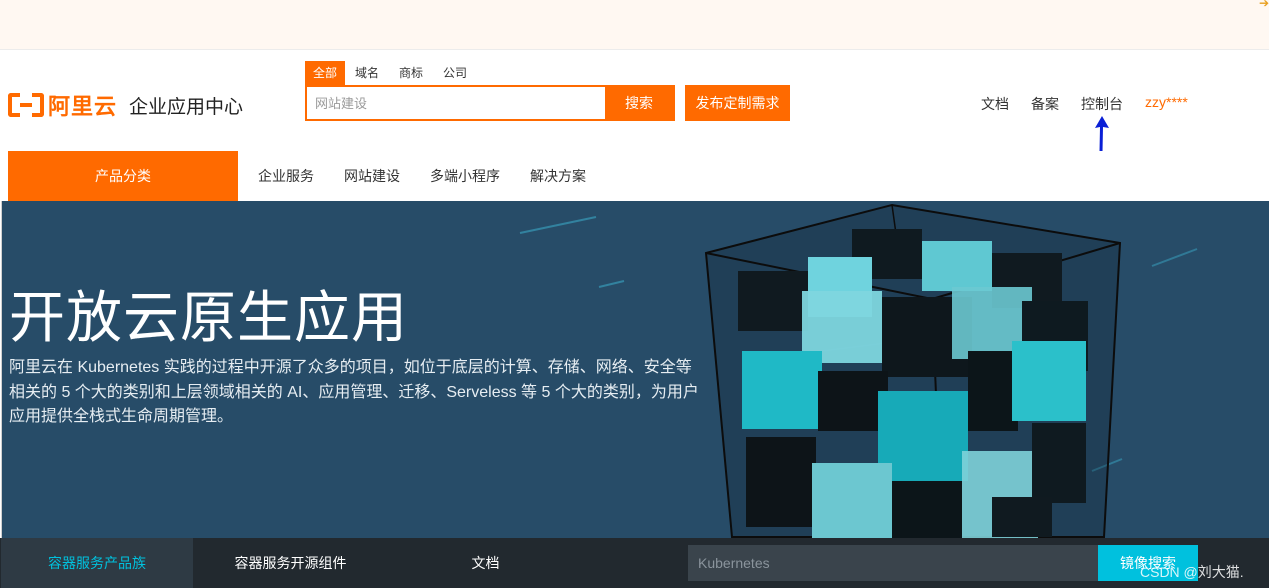  Describe the element at coordinates (208, 317) in the screenshot. I see `hero-title: 开放云原生应用` at that location.